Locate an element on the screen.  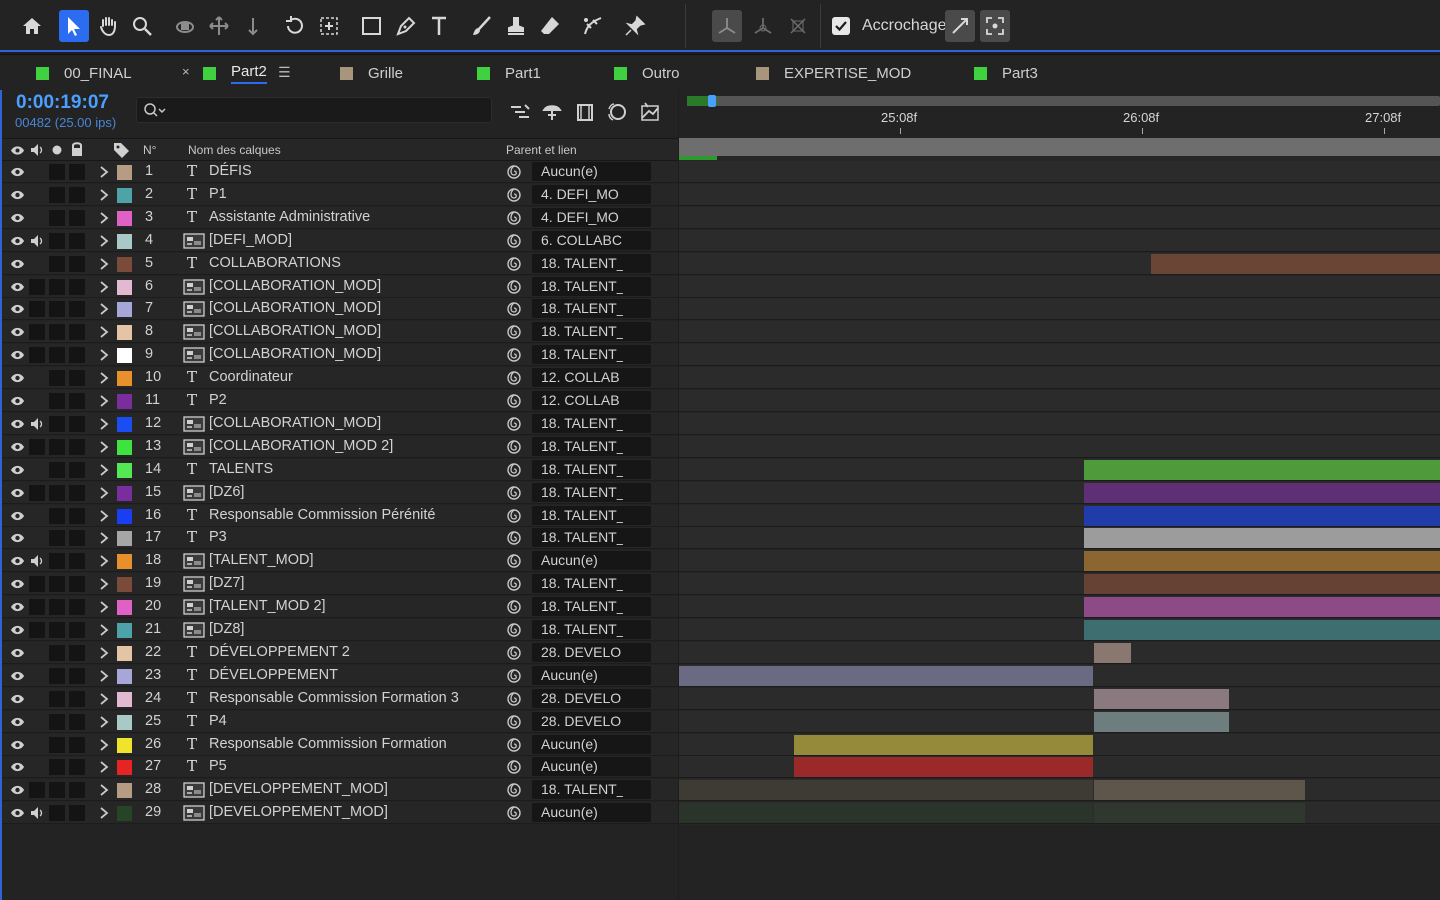
layer-name: Responsable Commission Formation is located at coordinates (328, 744).